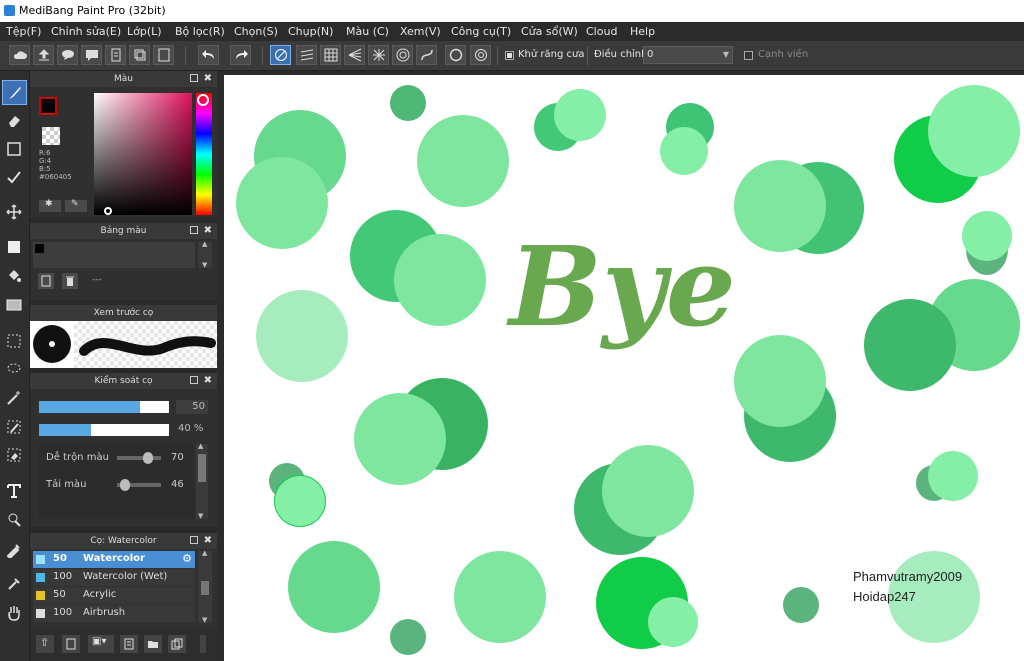 This screenshot has width=1024, height=661. Describe the element at coordinates (14, 520) in the screenshot. I see `operation-tool` at that location.